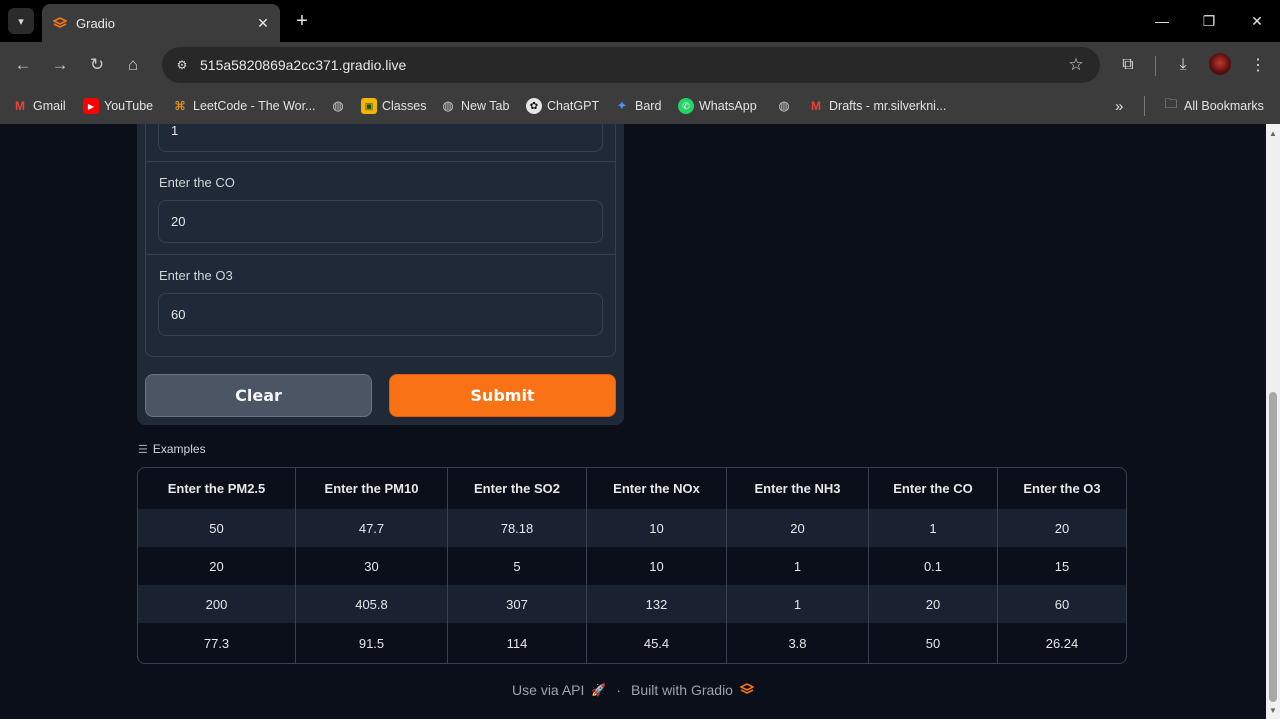 The width and height of the screenshot is (1280, 719). I want to click on header-pm10: Enter the PM10, so click(372, 488).